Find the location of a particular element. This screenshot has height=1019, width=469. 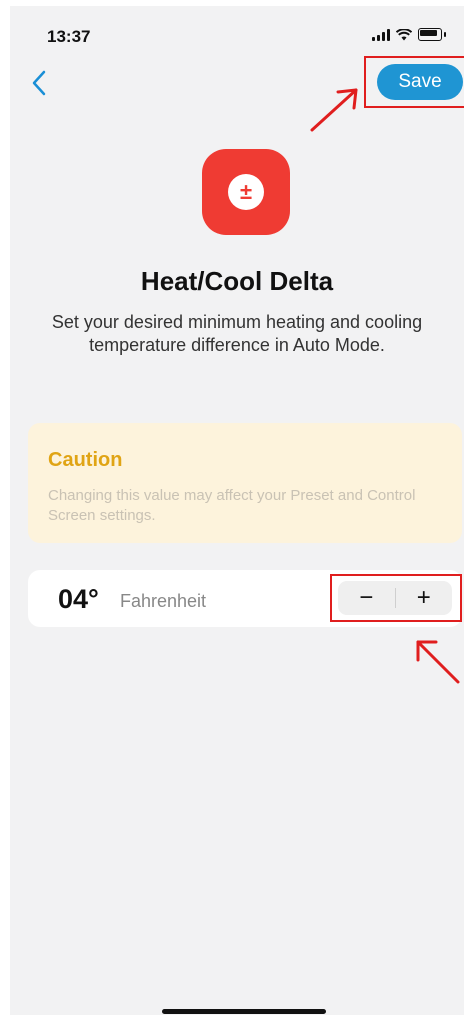

battery-cap is located at coordinates (445, 34).